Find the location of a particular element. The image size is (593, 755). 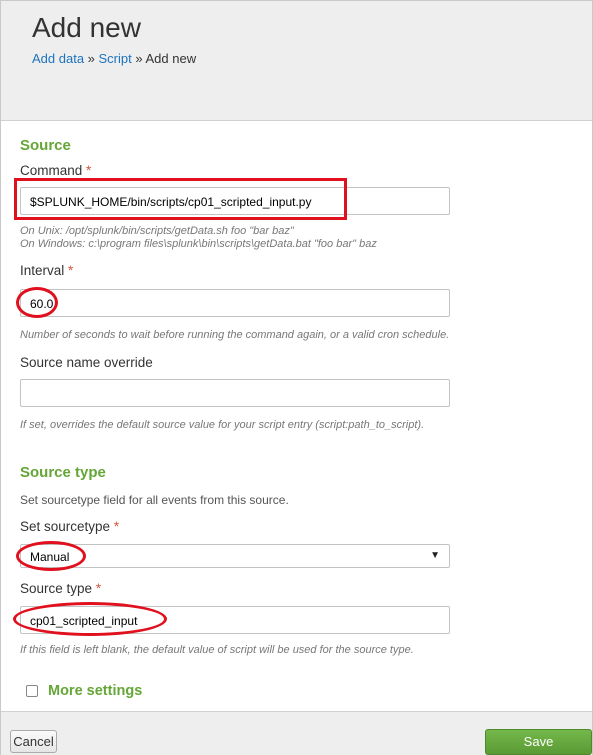

set-sourcetype-highlight-ellipse is located at coordinates (51, 556).